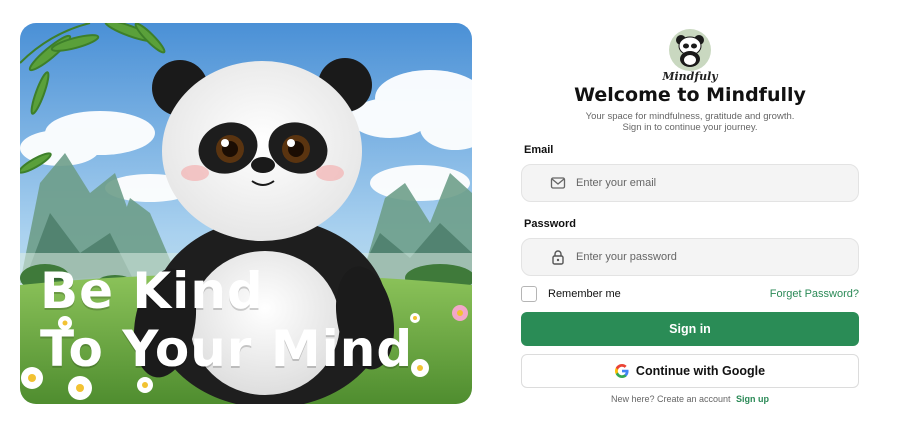  I want to click on remember-me-label: Remember me, so click(584, 294).